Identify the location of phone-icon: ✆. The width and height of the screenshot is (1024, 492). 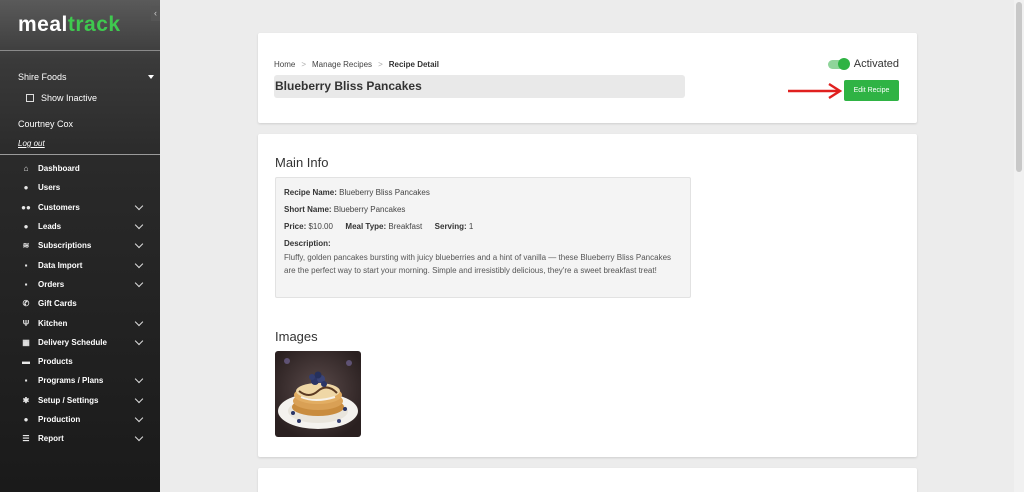
(26, 304).